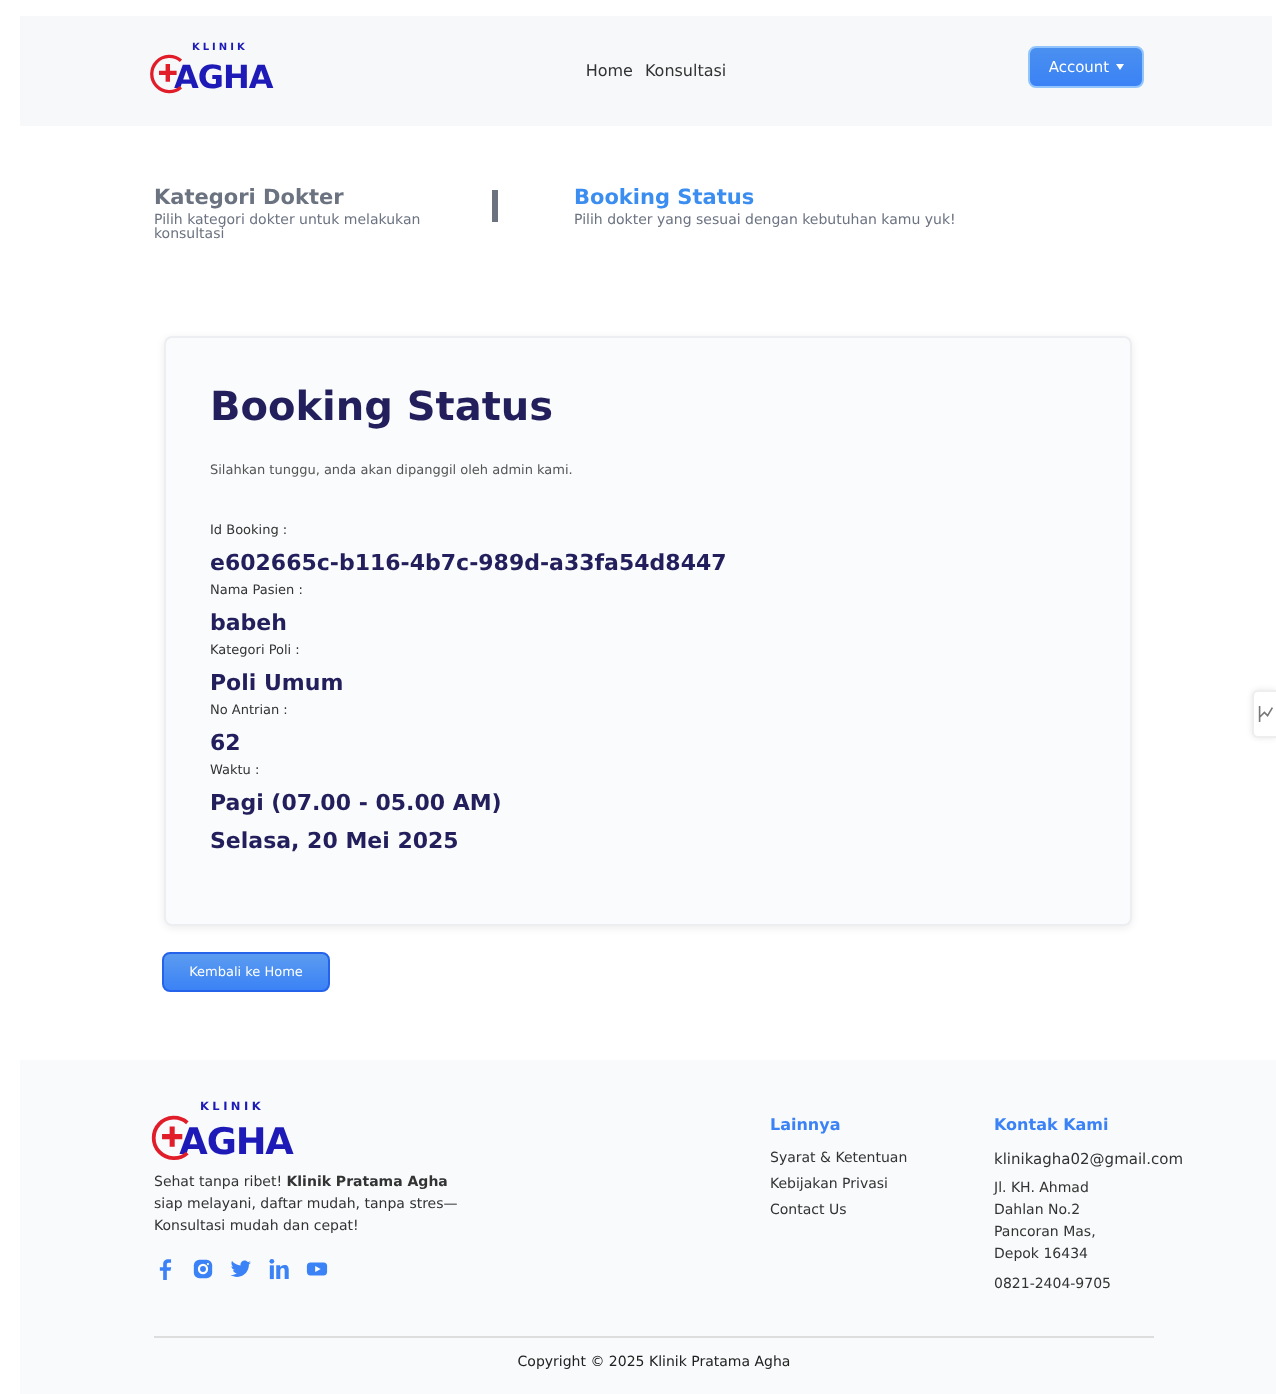 This screenshot has width=1276, height=1394. Describe the element at coordinates (278, 683) in the screenshot. I see `field-value: Poli Umum` at that location.